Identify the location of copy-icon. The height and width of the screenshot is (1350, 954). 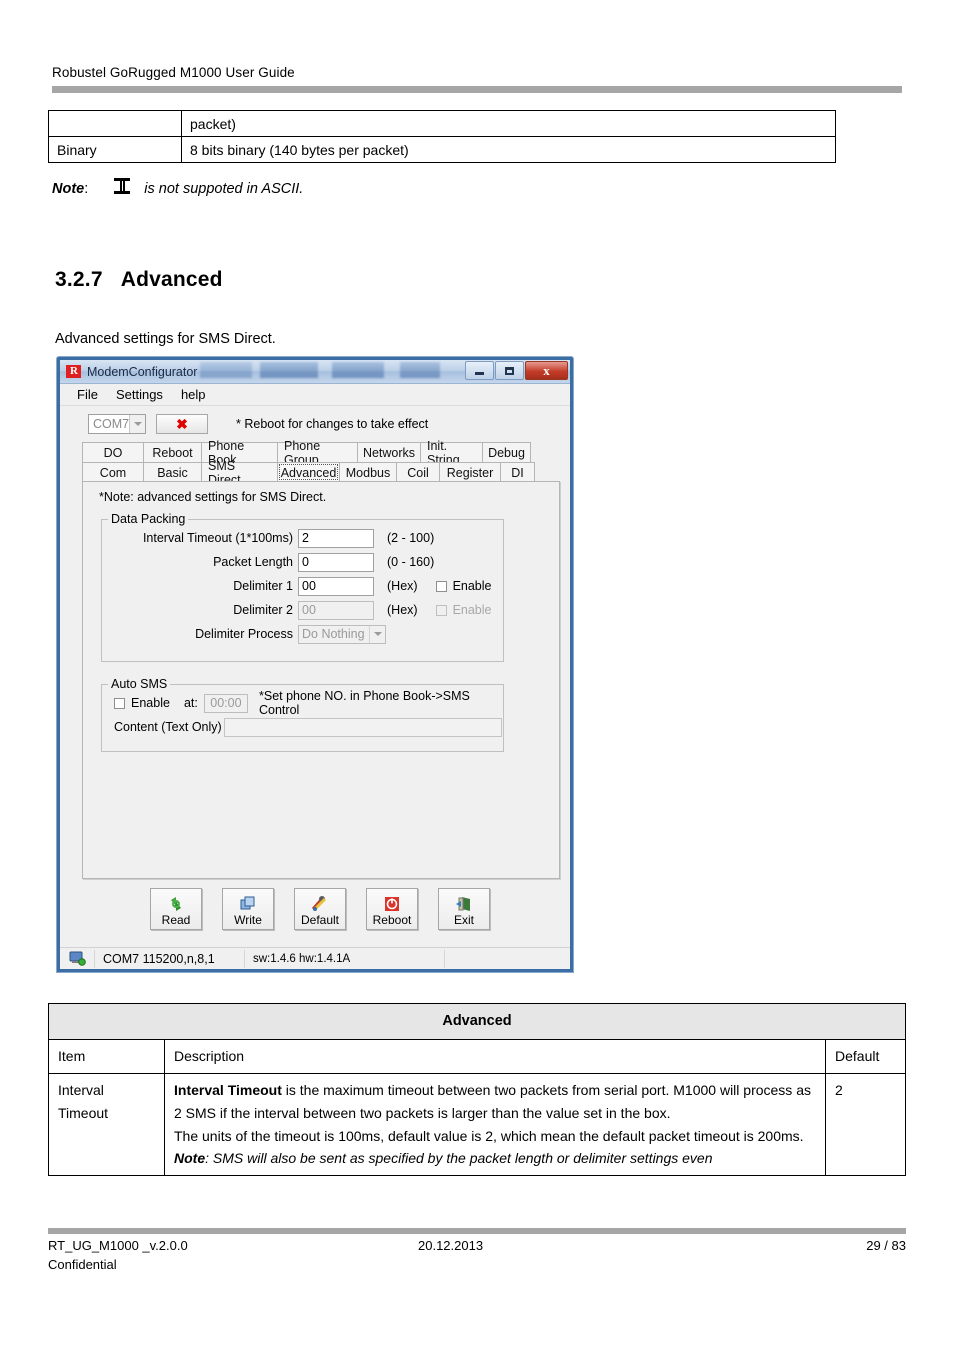
(248, 904).